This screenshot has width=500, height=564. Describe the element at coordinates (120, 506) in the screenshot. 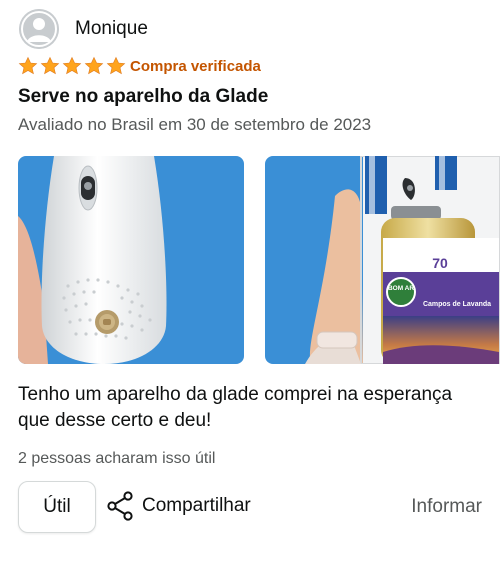

I see `share-icon` at that location.